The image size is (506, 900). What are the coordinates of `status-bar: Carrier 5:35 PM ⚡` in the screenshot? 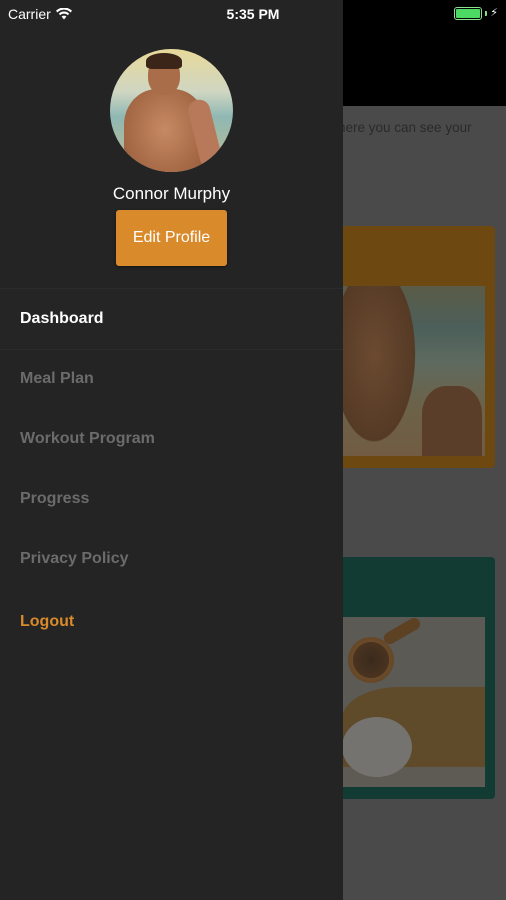 It's located at (253, 14).